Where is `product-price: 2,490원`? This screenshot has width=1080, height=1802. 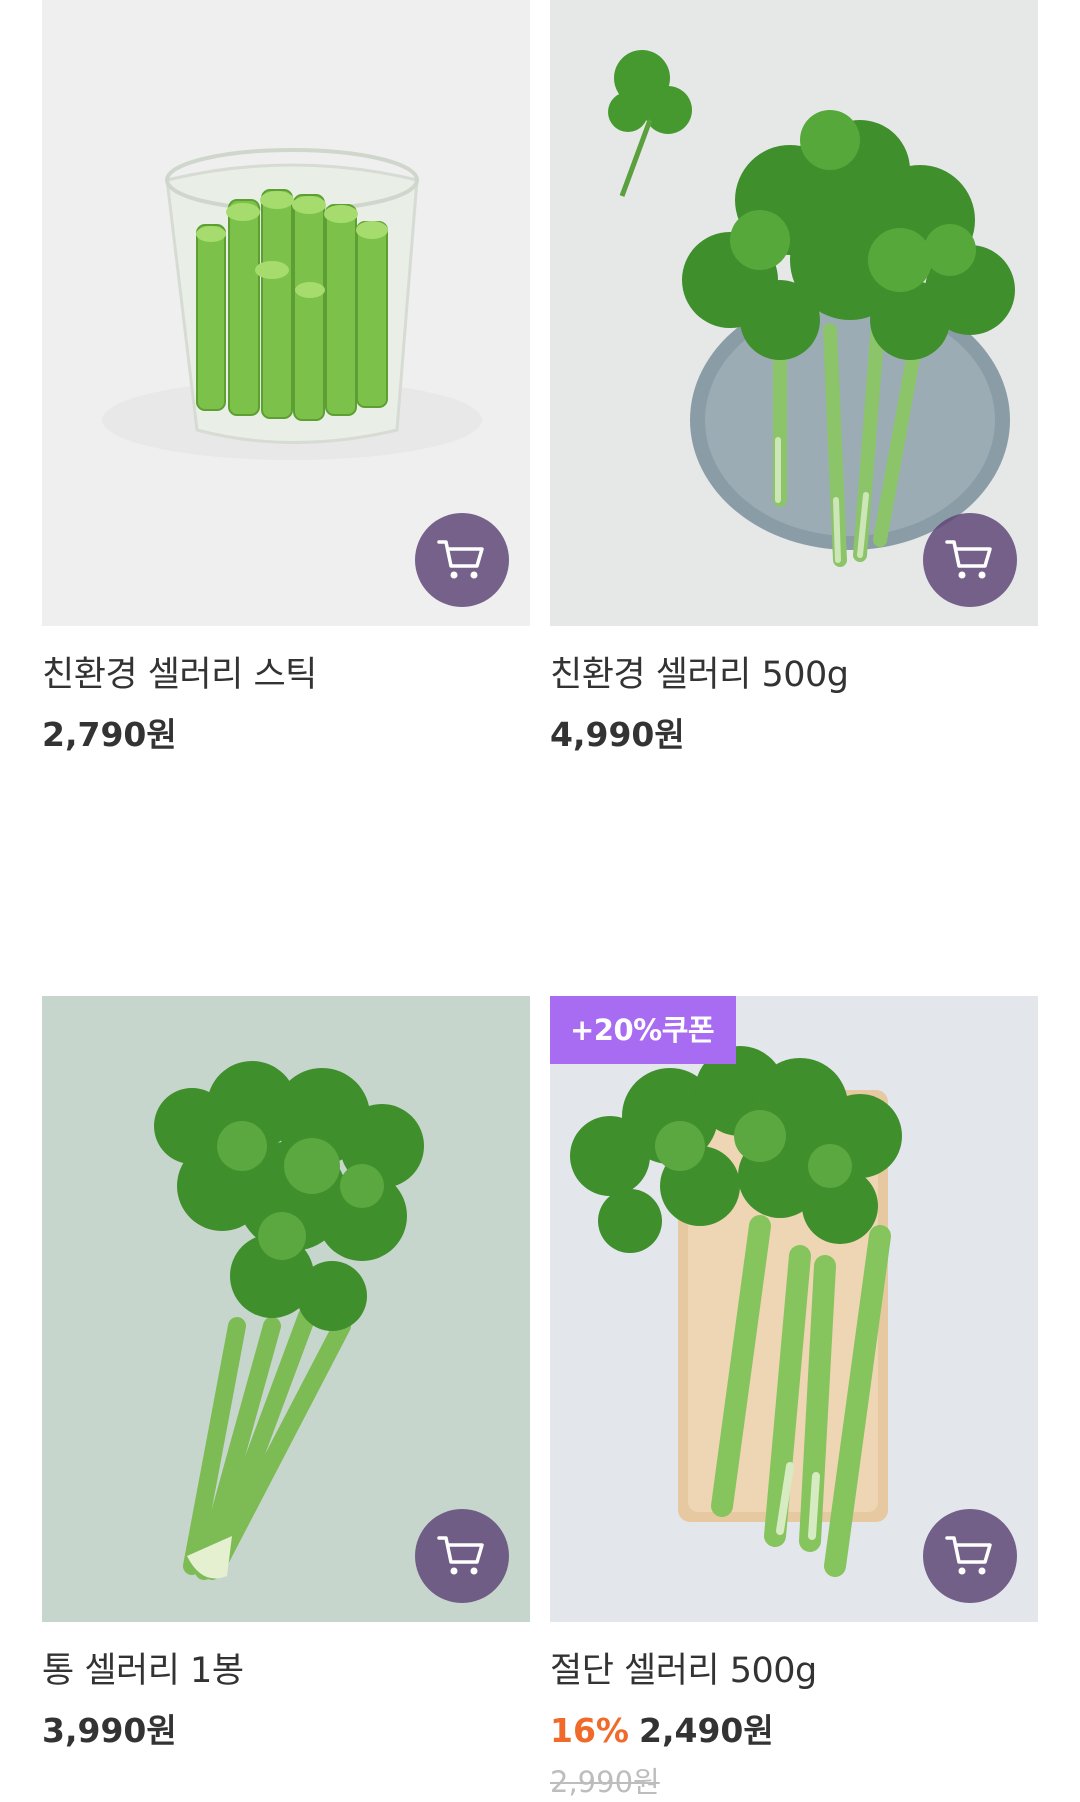 product-price: 2,490원 is located at coordinates (706, 1730).